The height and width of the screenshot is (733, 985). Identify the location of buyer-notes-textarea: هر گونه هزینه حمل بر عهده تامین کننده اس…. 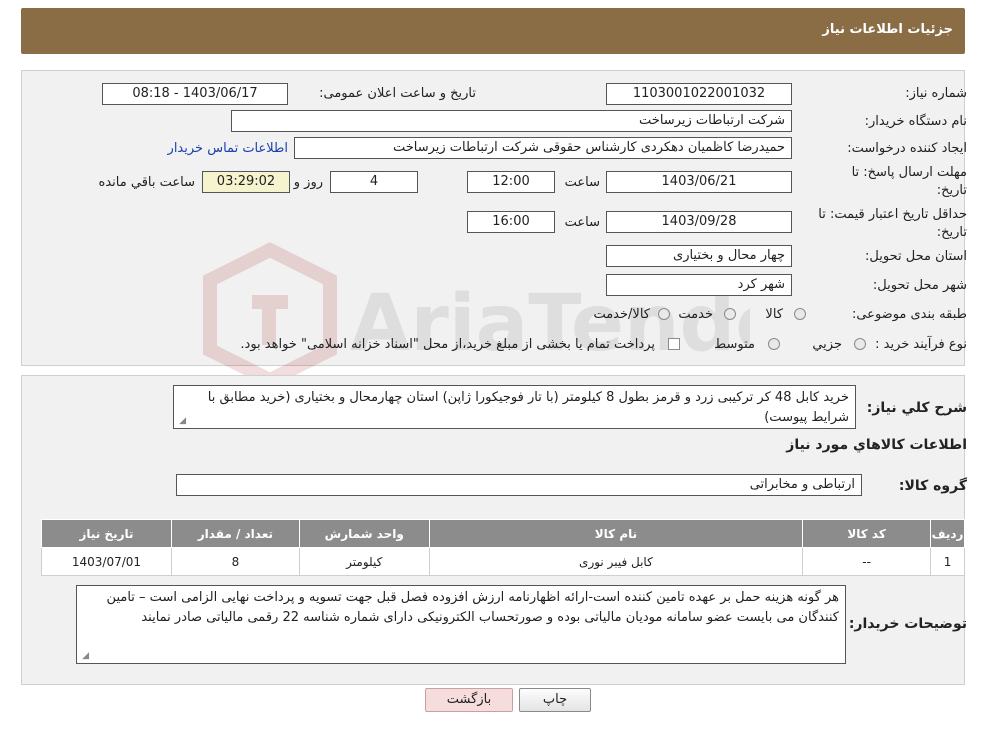
(461, 624).